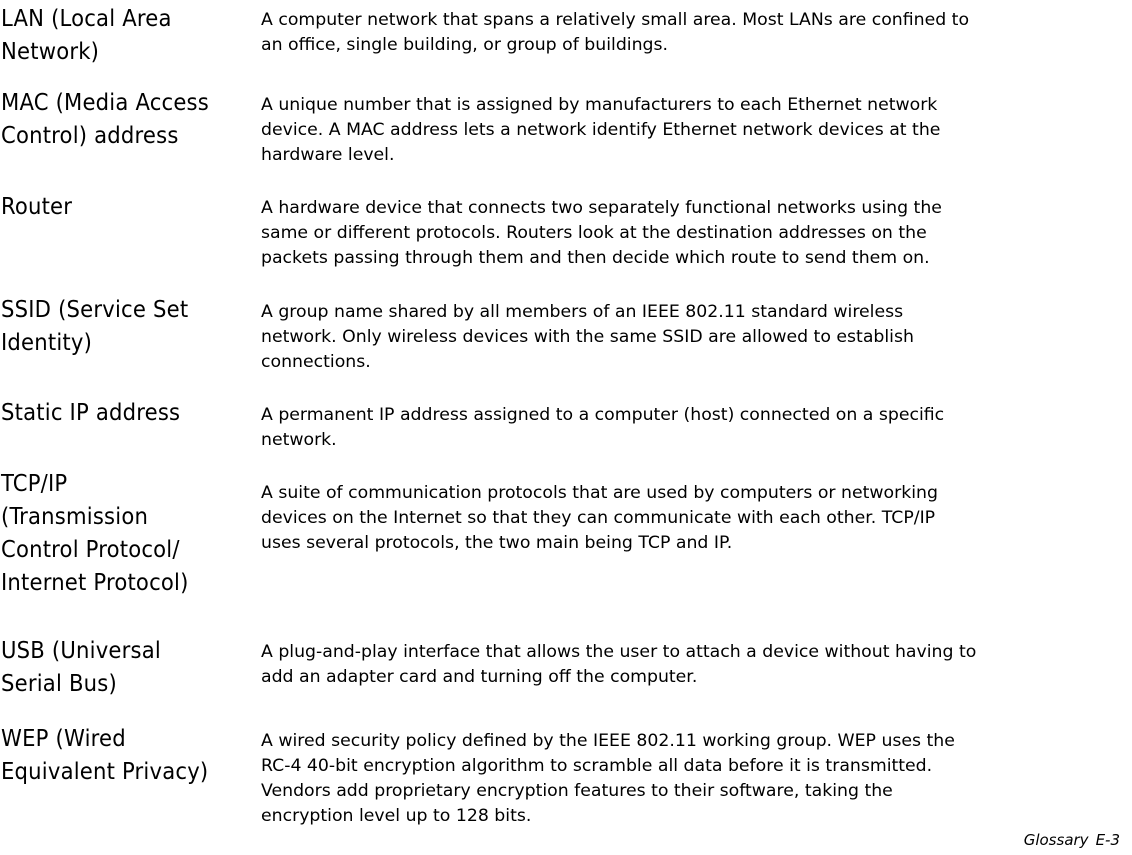  What do you see at coordinates (91, 412) in the screenshot?
I see `glossary-term: Static IP address` at bounding box center [91, 412].